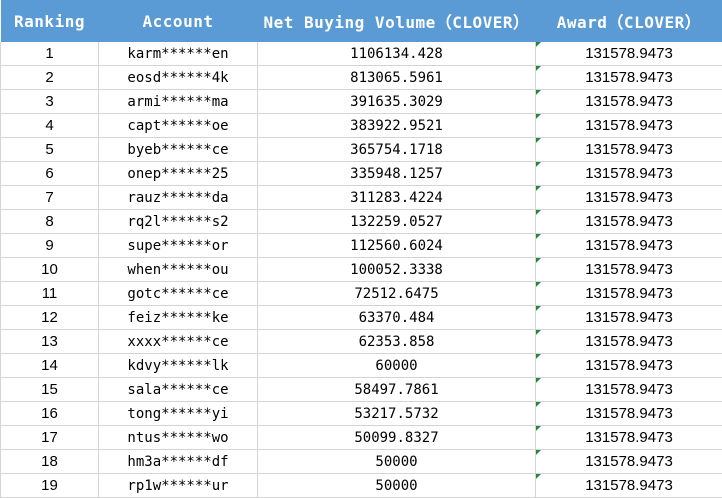  I want to click on cell-ranking: 17, so click(49, 437).